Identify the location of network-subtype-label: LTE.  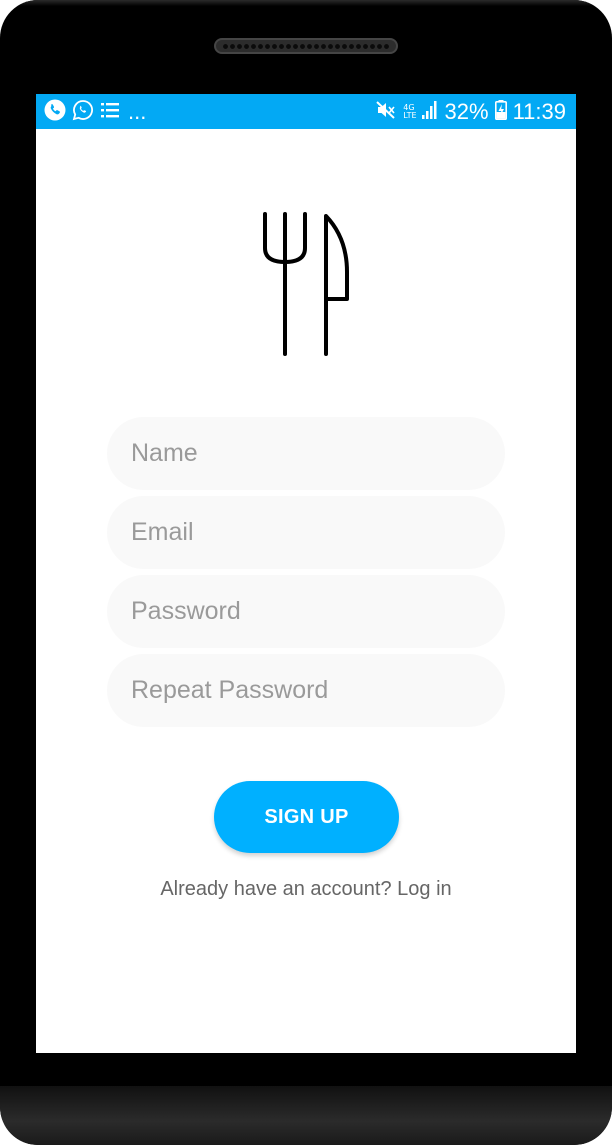
(410, 115).